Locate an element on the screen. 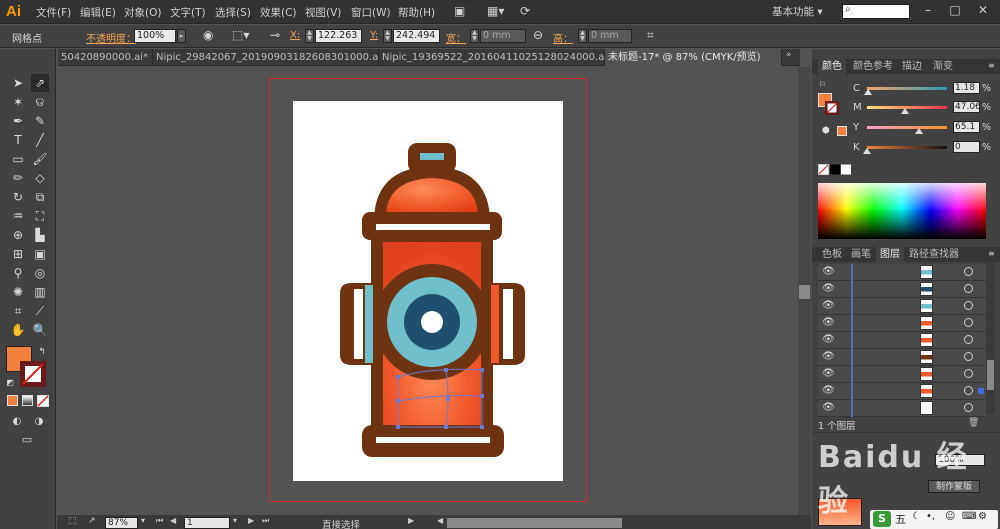 The width and height of the screenshot is (1000, 529). status-menu-icon: ▶ is located at coordinates (411, 520).